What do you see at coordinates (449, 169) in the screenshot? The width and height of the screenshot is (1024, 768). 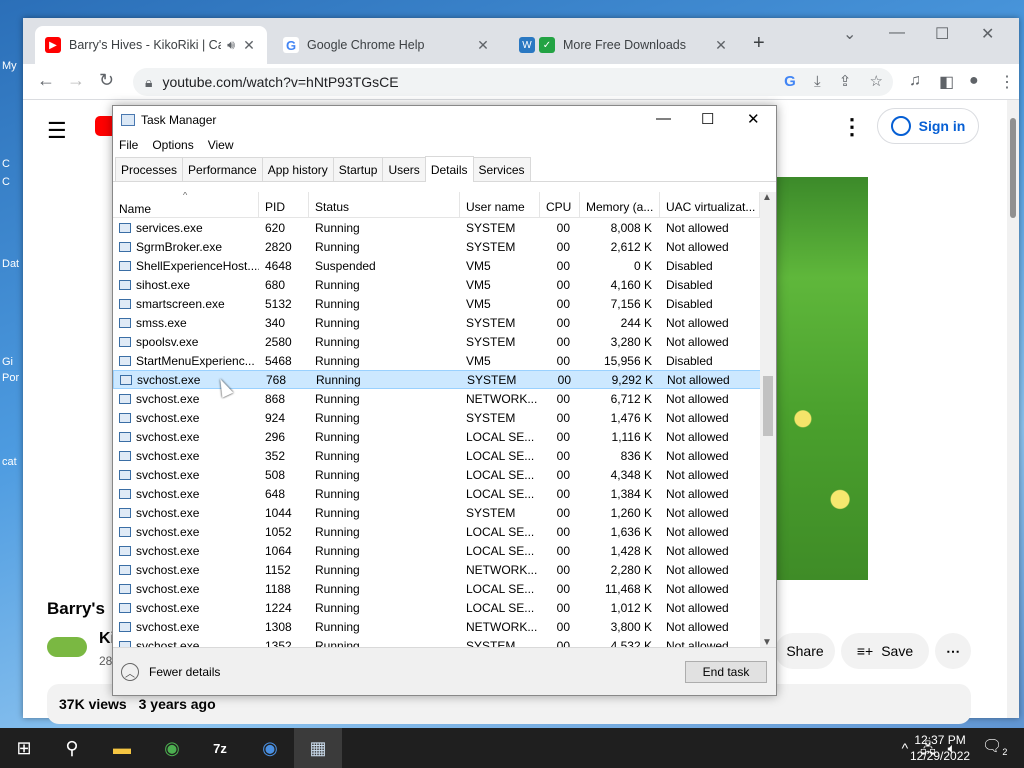 I see `tab-details: Details` at bounding box center [449, 169].